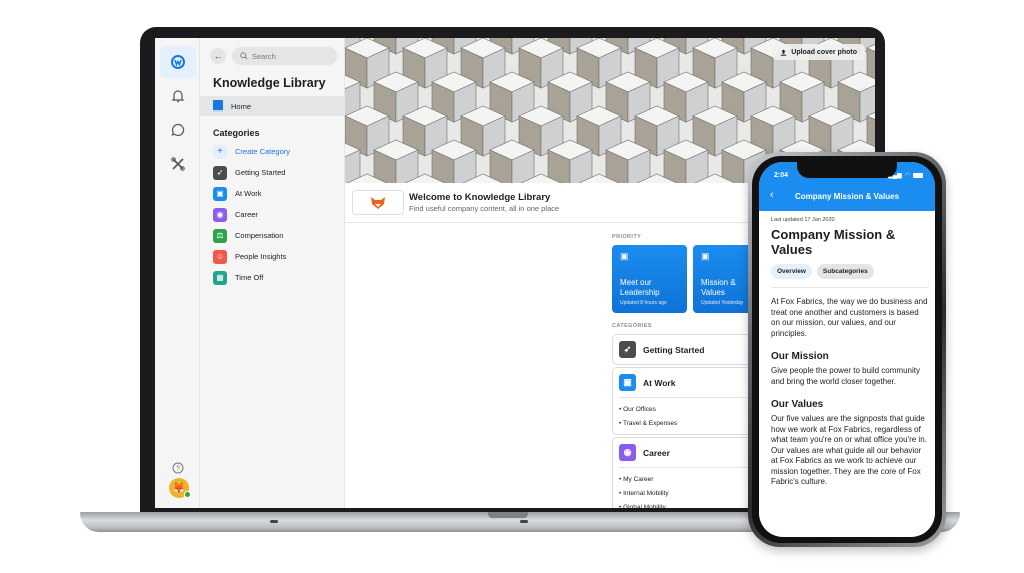  What do you see at coordinates (674, 349) in the screenshot?
I see `category-card-title: Getting Started` at bounding box center [674, 349].